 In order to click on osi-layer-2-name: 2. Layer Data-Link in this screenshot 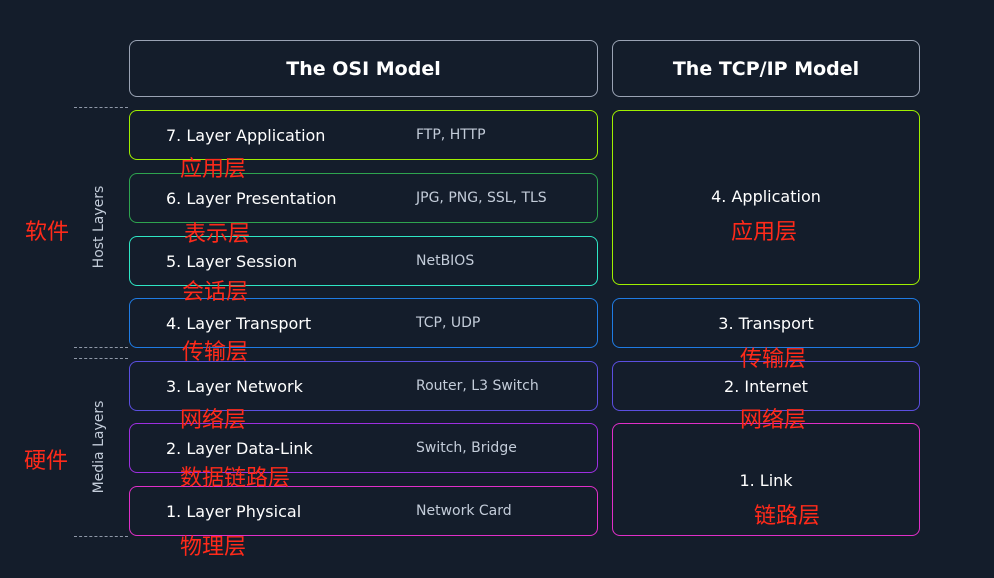, I will do `click(239, 448)`.